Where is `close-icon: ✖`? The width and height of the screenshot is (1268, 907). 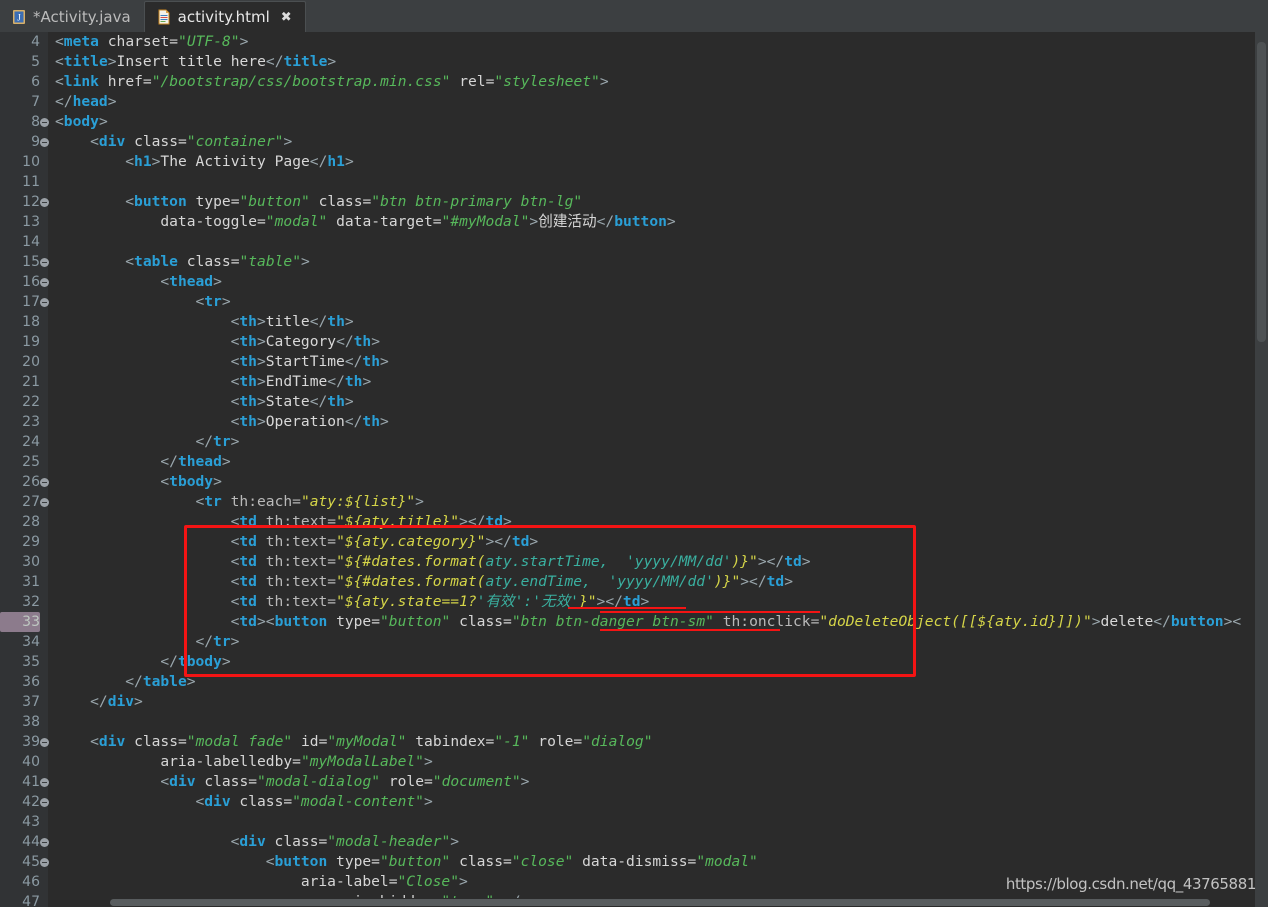 close-icon: ✖ is located at coordinates (286, 17).